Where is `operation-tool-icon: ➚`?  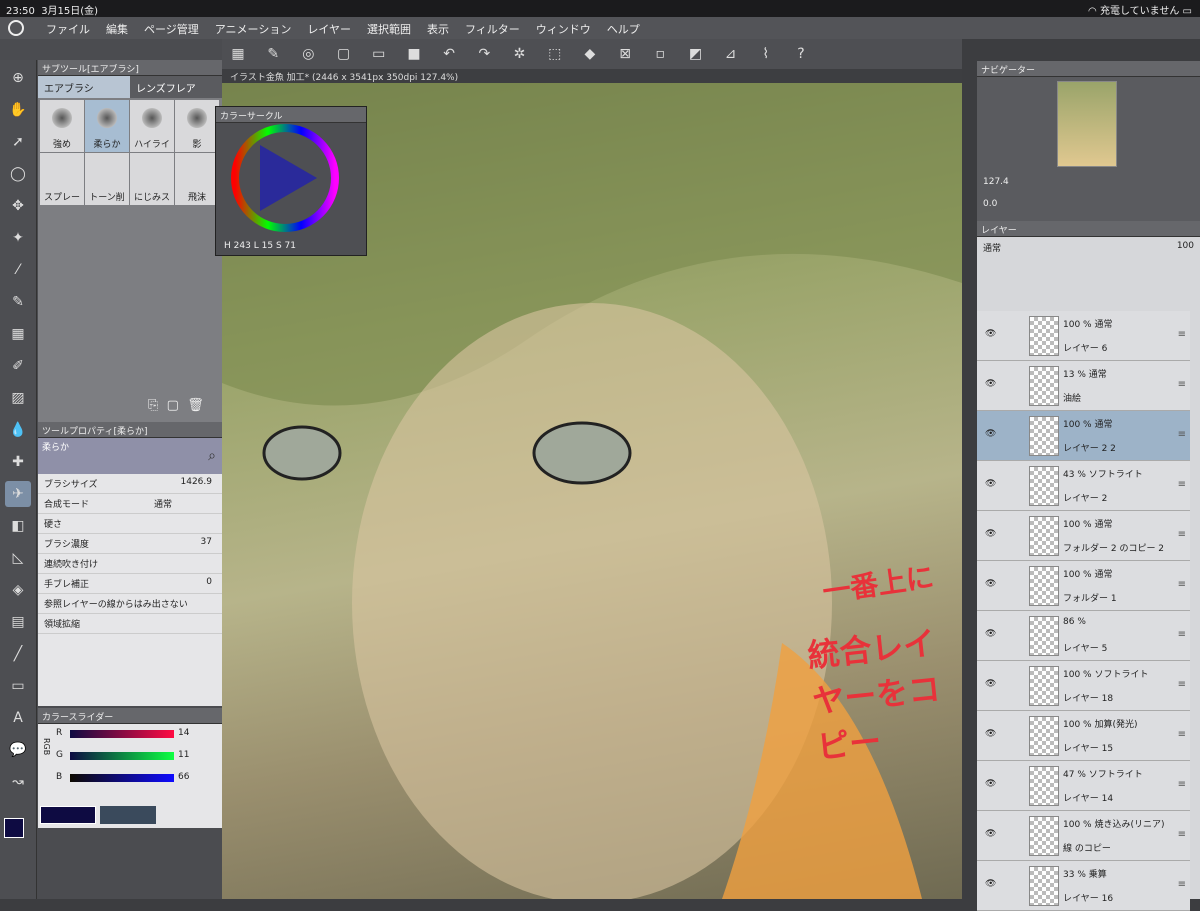
operation-tool-icon: ➚ is located at coordinates (18, 142).